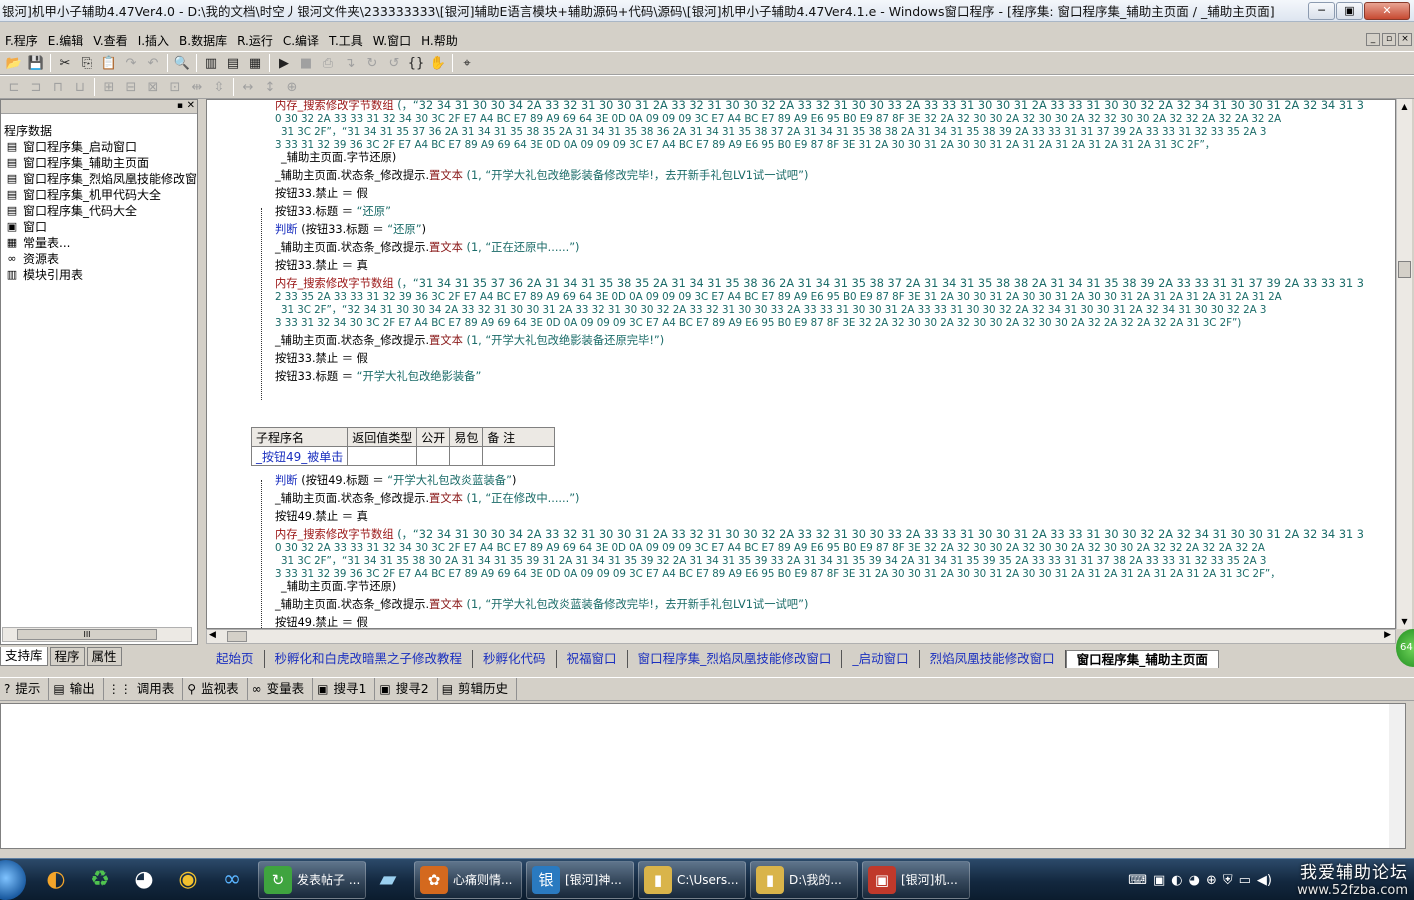  What do you see at coordinates (735, 659) in the screenshot?
I see `doc-tab-phoenix-module: 窗口程序集_烈焰凤凰技能修改窗口` at bounding box center [735, 659].